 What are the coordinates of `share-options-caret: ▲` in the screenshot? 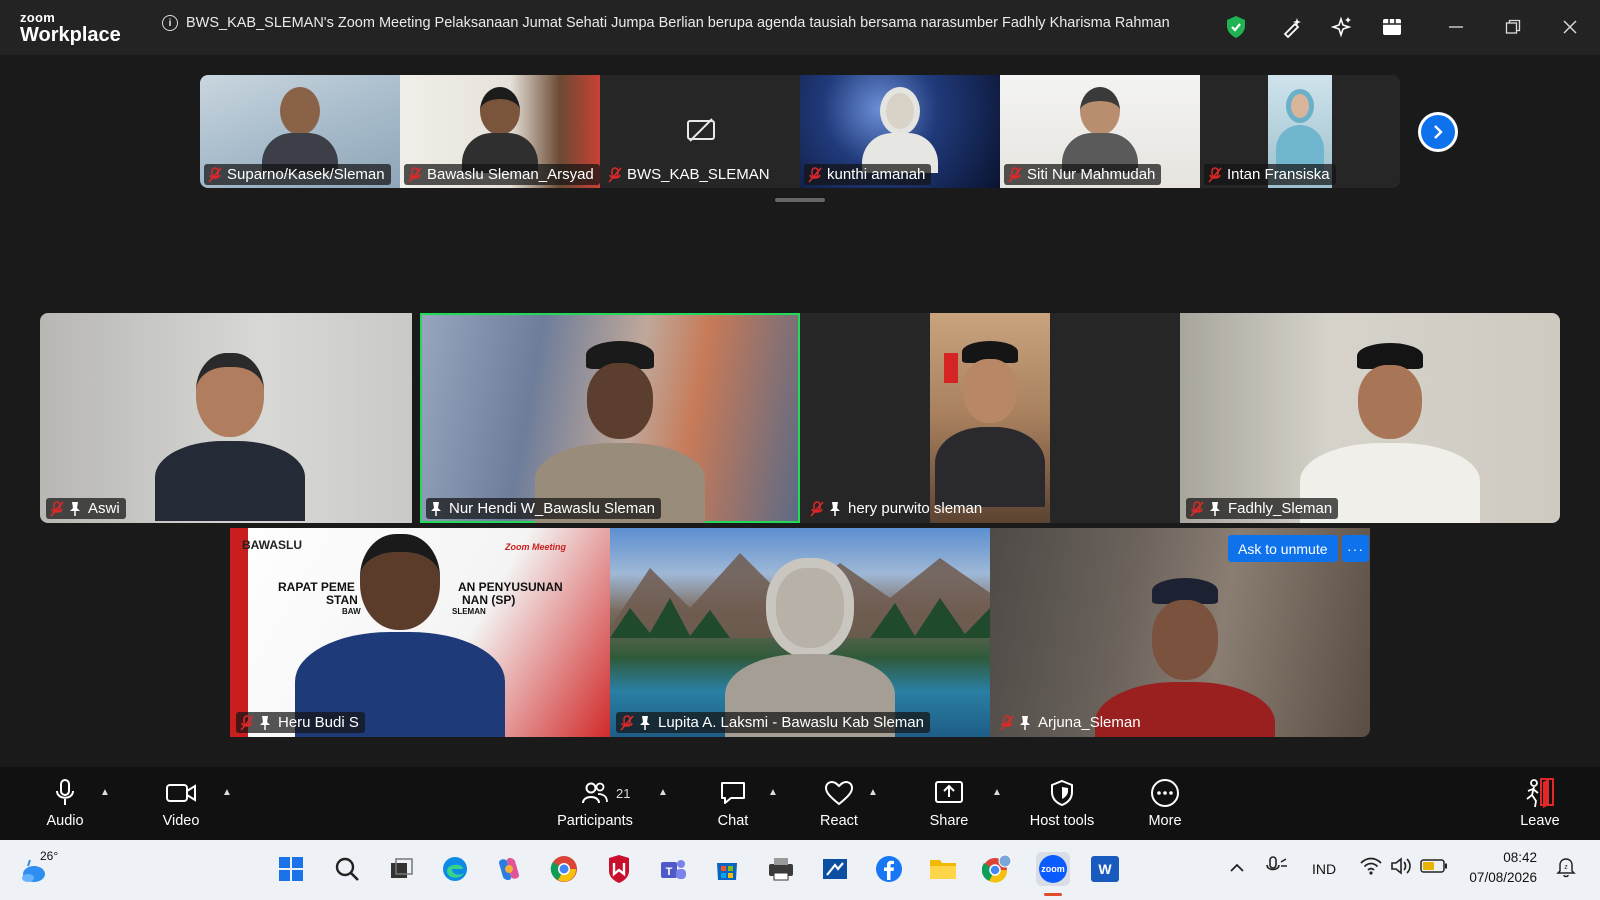 It's located at (997, 792).